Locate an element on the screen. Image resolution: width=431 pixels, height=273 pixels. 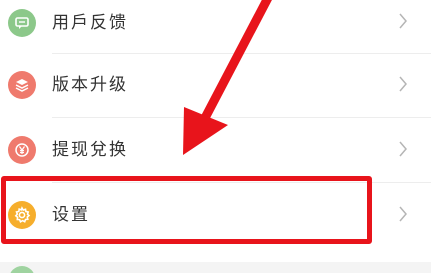
layers-icon is located at coordinates (22, 85).